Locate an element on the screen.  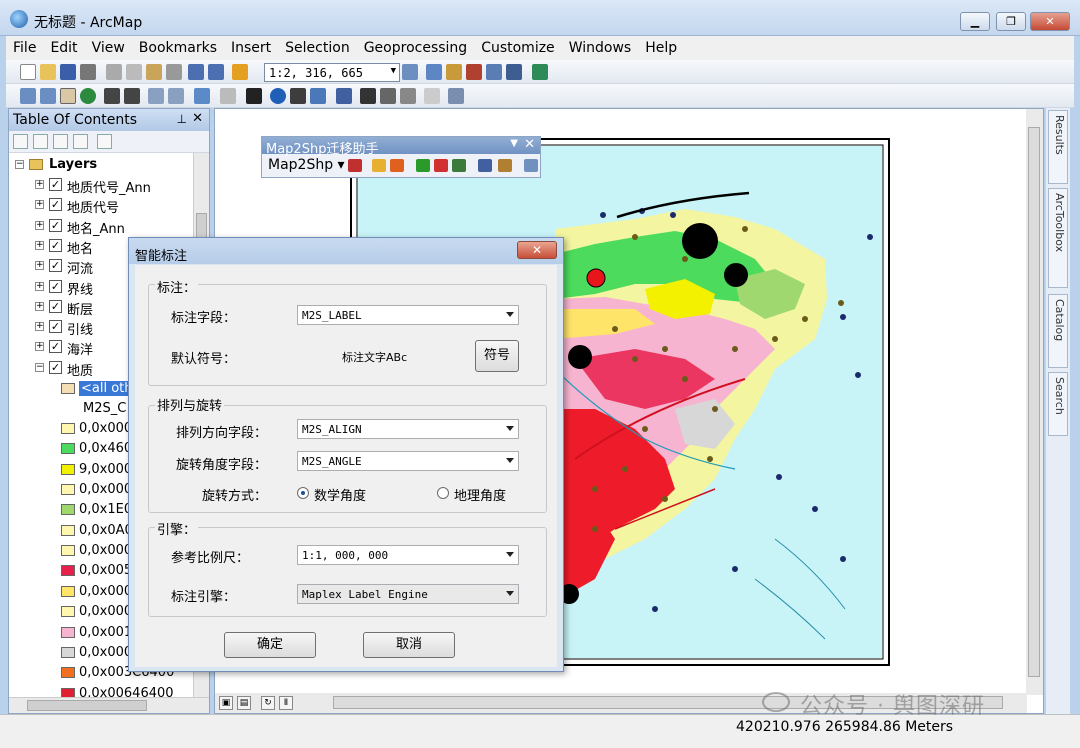
dialog-title-bar: 智能标注 ✕ is located at coordinates (346, 251).